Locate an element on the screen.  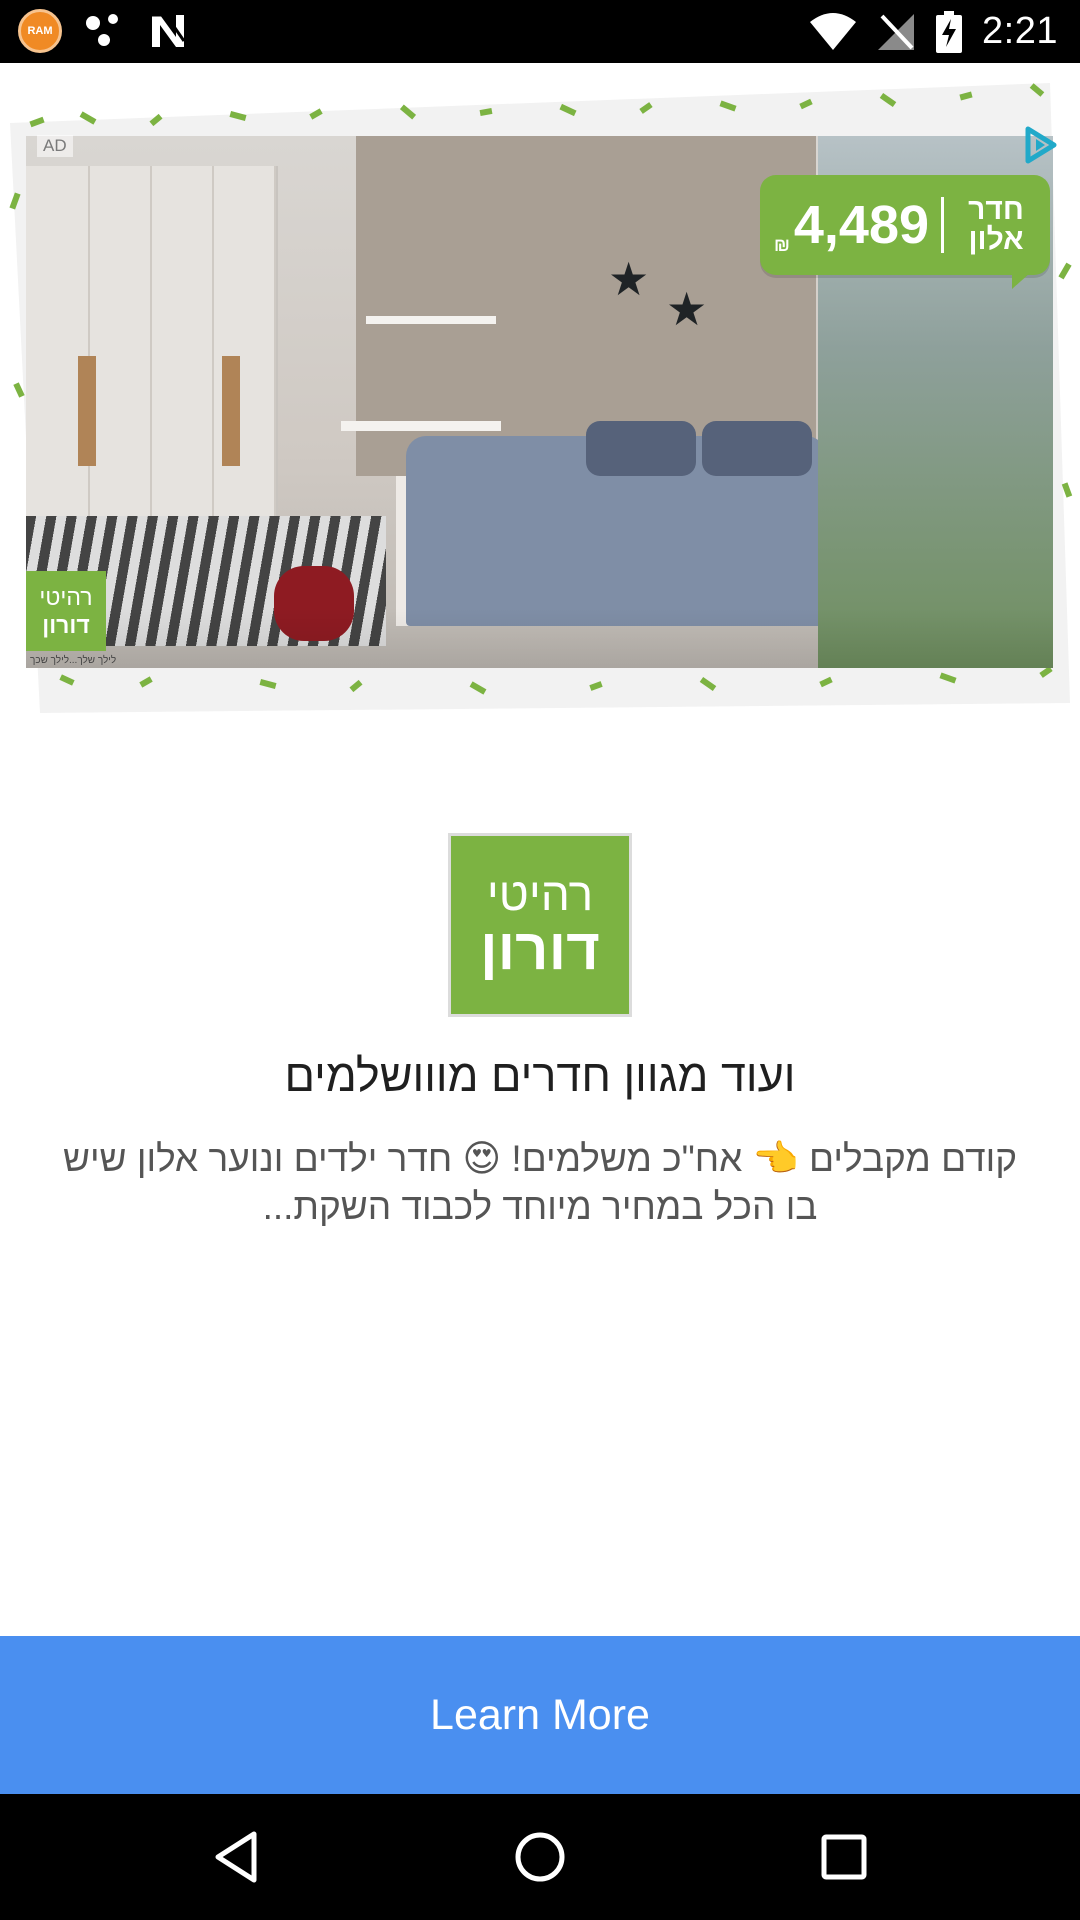
no-signal-icon is located at coordinates (896, 31).